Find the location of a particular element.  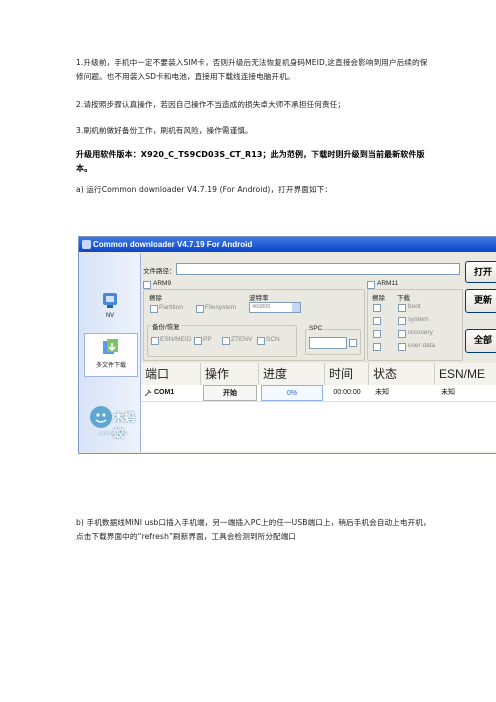

app-icon is located at coordinates (86, 244).